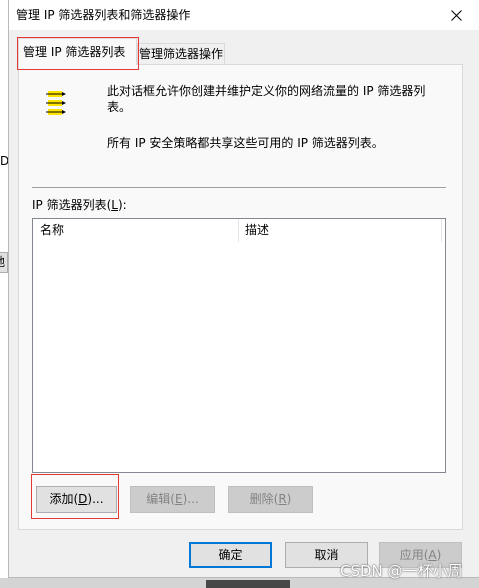  What do you see at coordinates (122, 205) in the screenshot?
I see `label-suffix: ):` at bounding box center [122, 205].